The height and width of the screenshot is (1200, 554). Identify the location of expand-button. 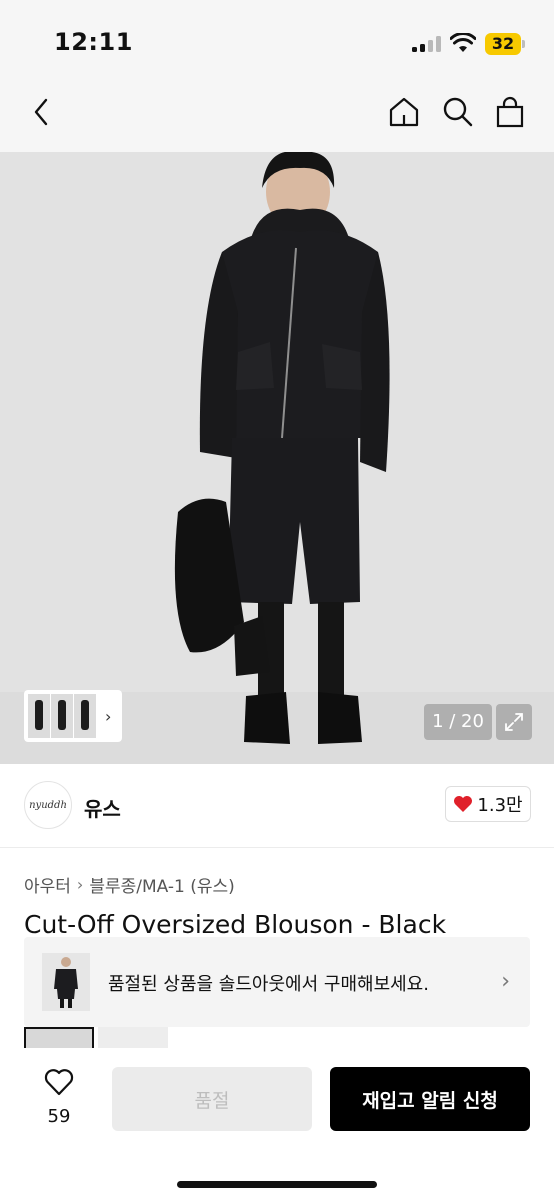
(514, 722).